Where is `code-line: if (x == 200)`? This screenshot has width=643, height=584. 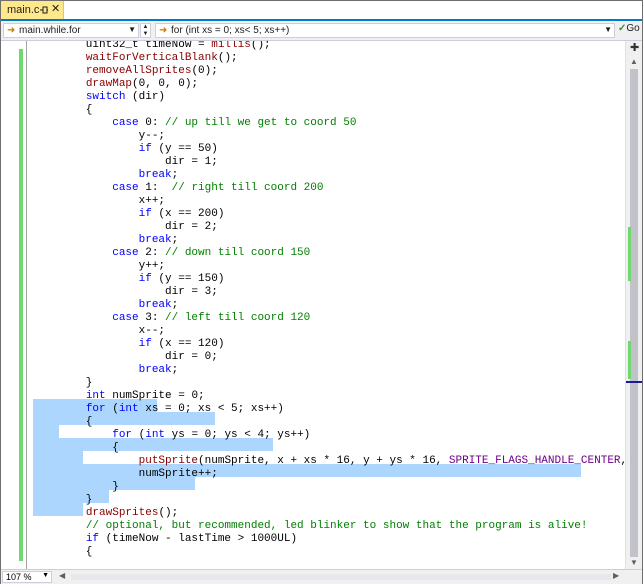
code-line: if (x == 200) is located at coordinates (129, 214).